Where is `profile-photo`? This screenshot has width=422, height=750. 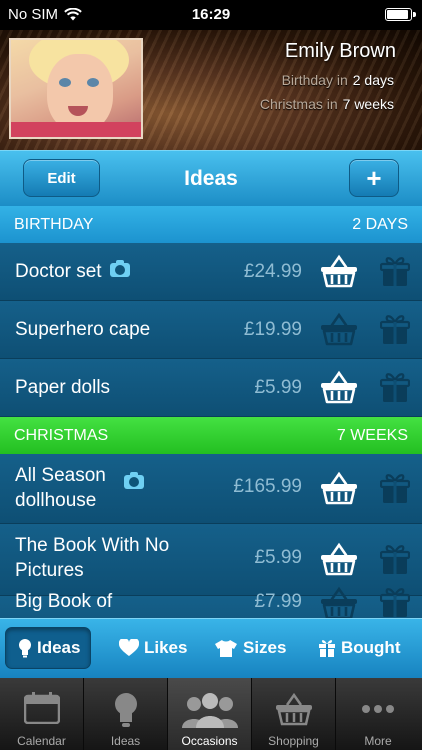
profile-photo is located at coordinates (76, 88).